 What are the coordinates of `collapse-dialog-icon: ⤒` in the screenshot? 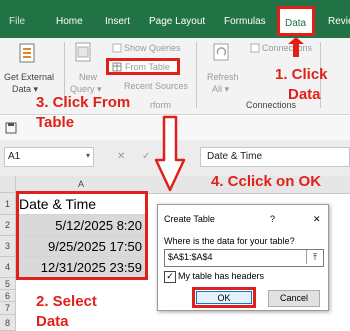 It's located at (314, 257).